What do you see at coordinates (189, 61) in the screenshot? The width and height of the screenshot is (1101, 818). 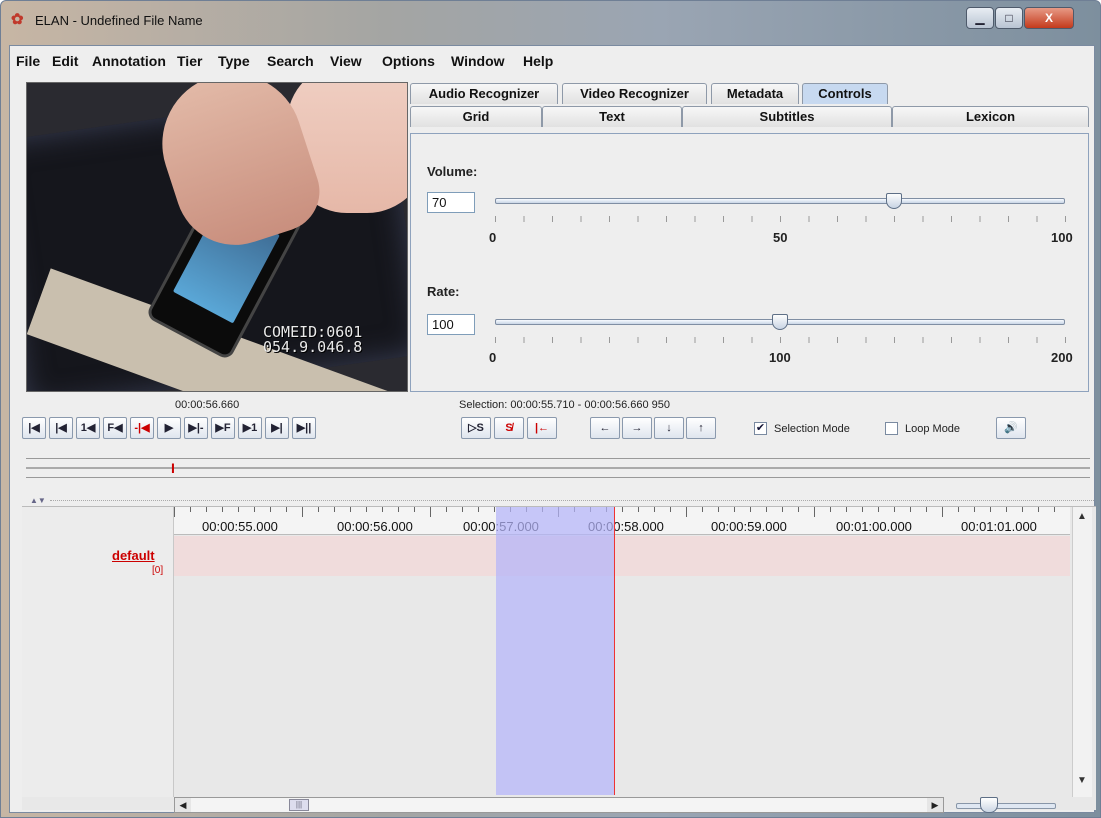 I see `menu-tier: Tier` at bounding box center [189, 61].